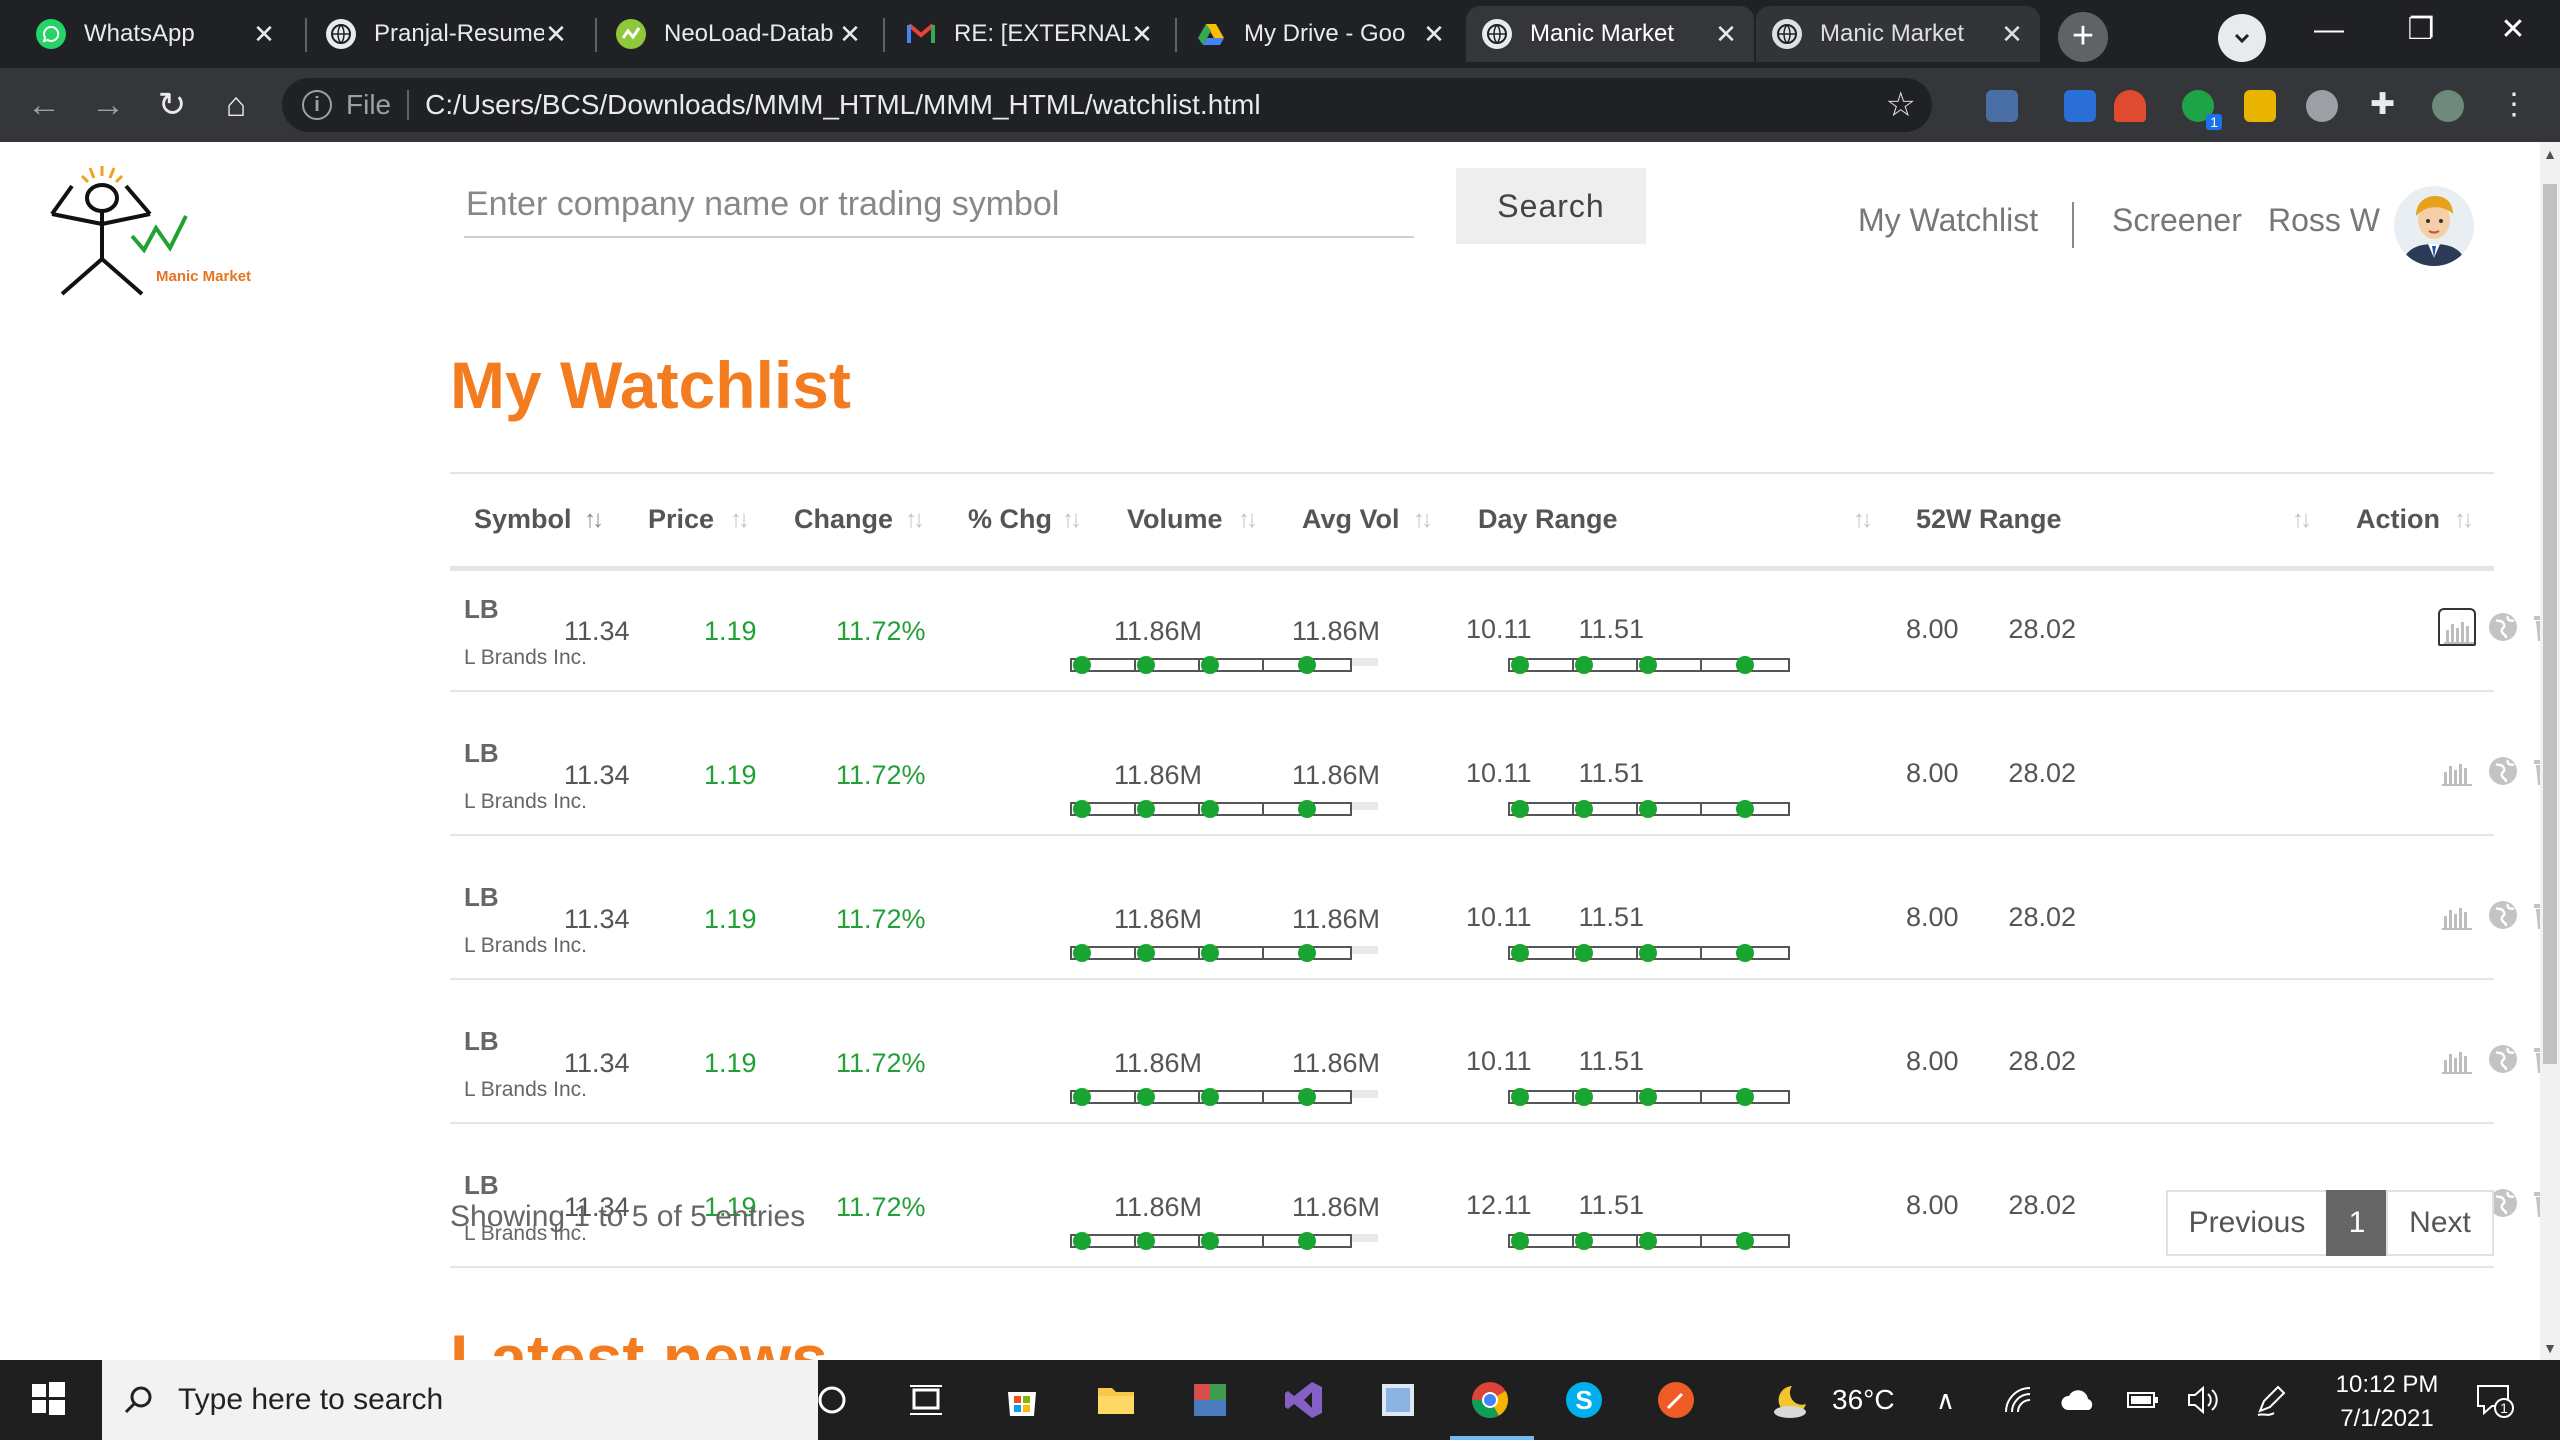  I want to click on system-clock: 10:12 PM 7/1/2021, so click(2387, 1402).